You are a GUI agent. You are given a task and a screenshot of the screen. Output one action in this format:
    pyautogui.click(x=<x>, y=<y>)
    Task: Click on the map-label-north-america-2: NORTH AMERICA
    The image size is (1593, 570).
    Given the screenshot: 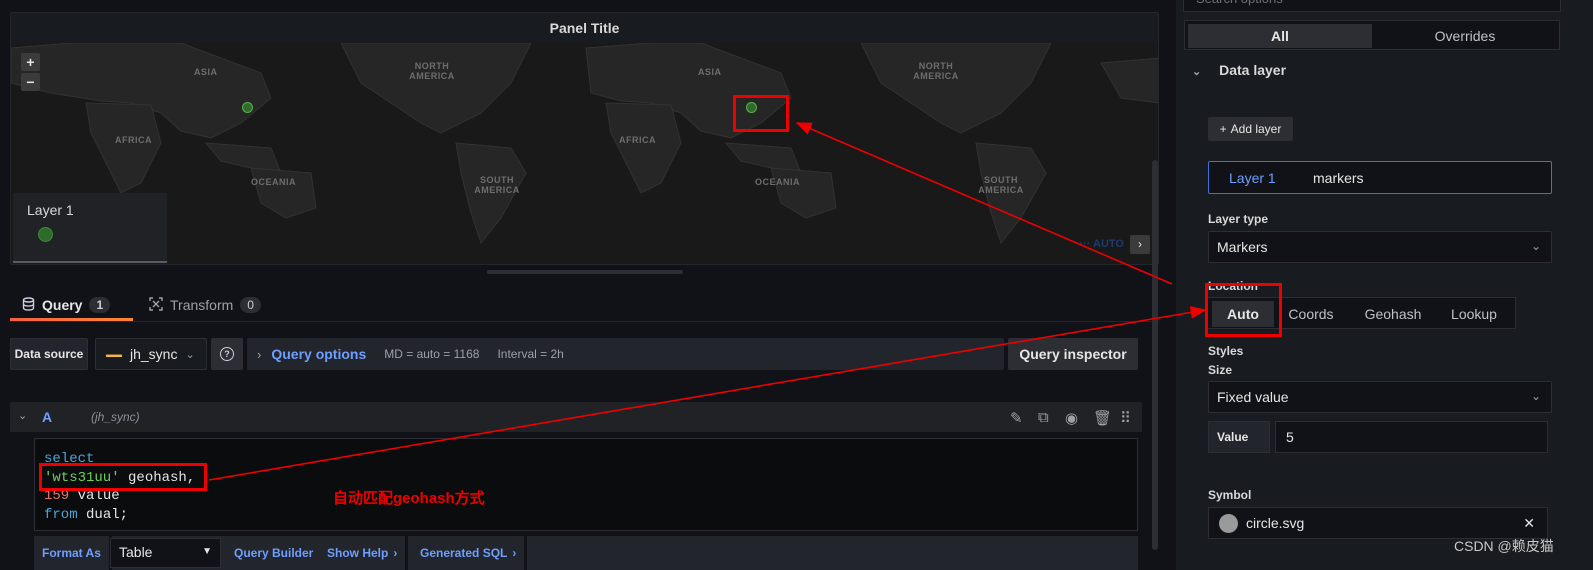 What is the action you would take?
    pyautogui.click(x=936, y=71)
    